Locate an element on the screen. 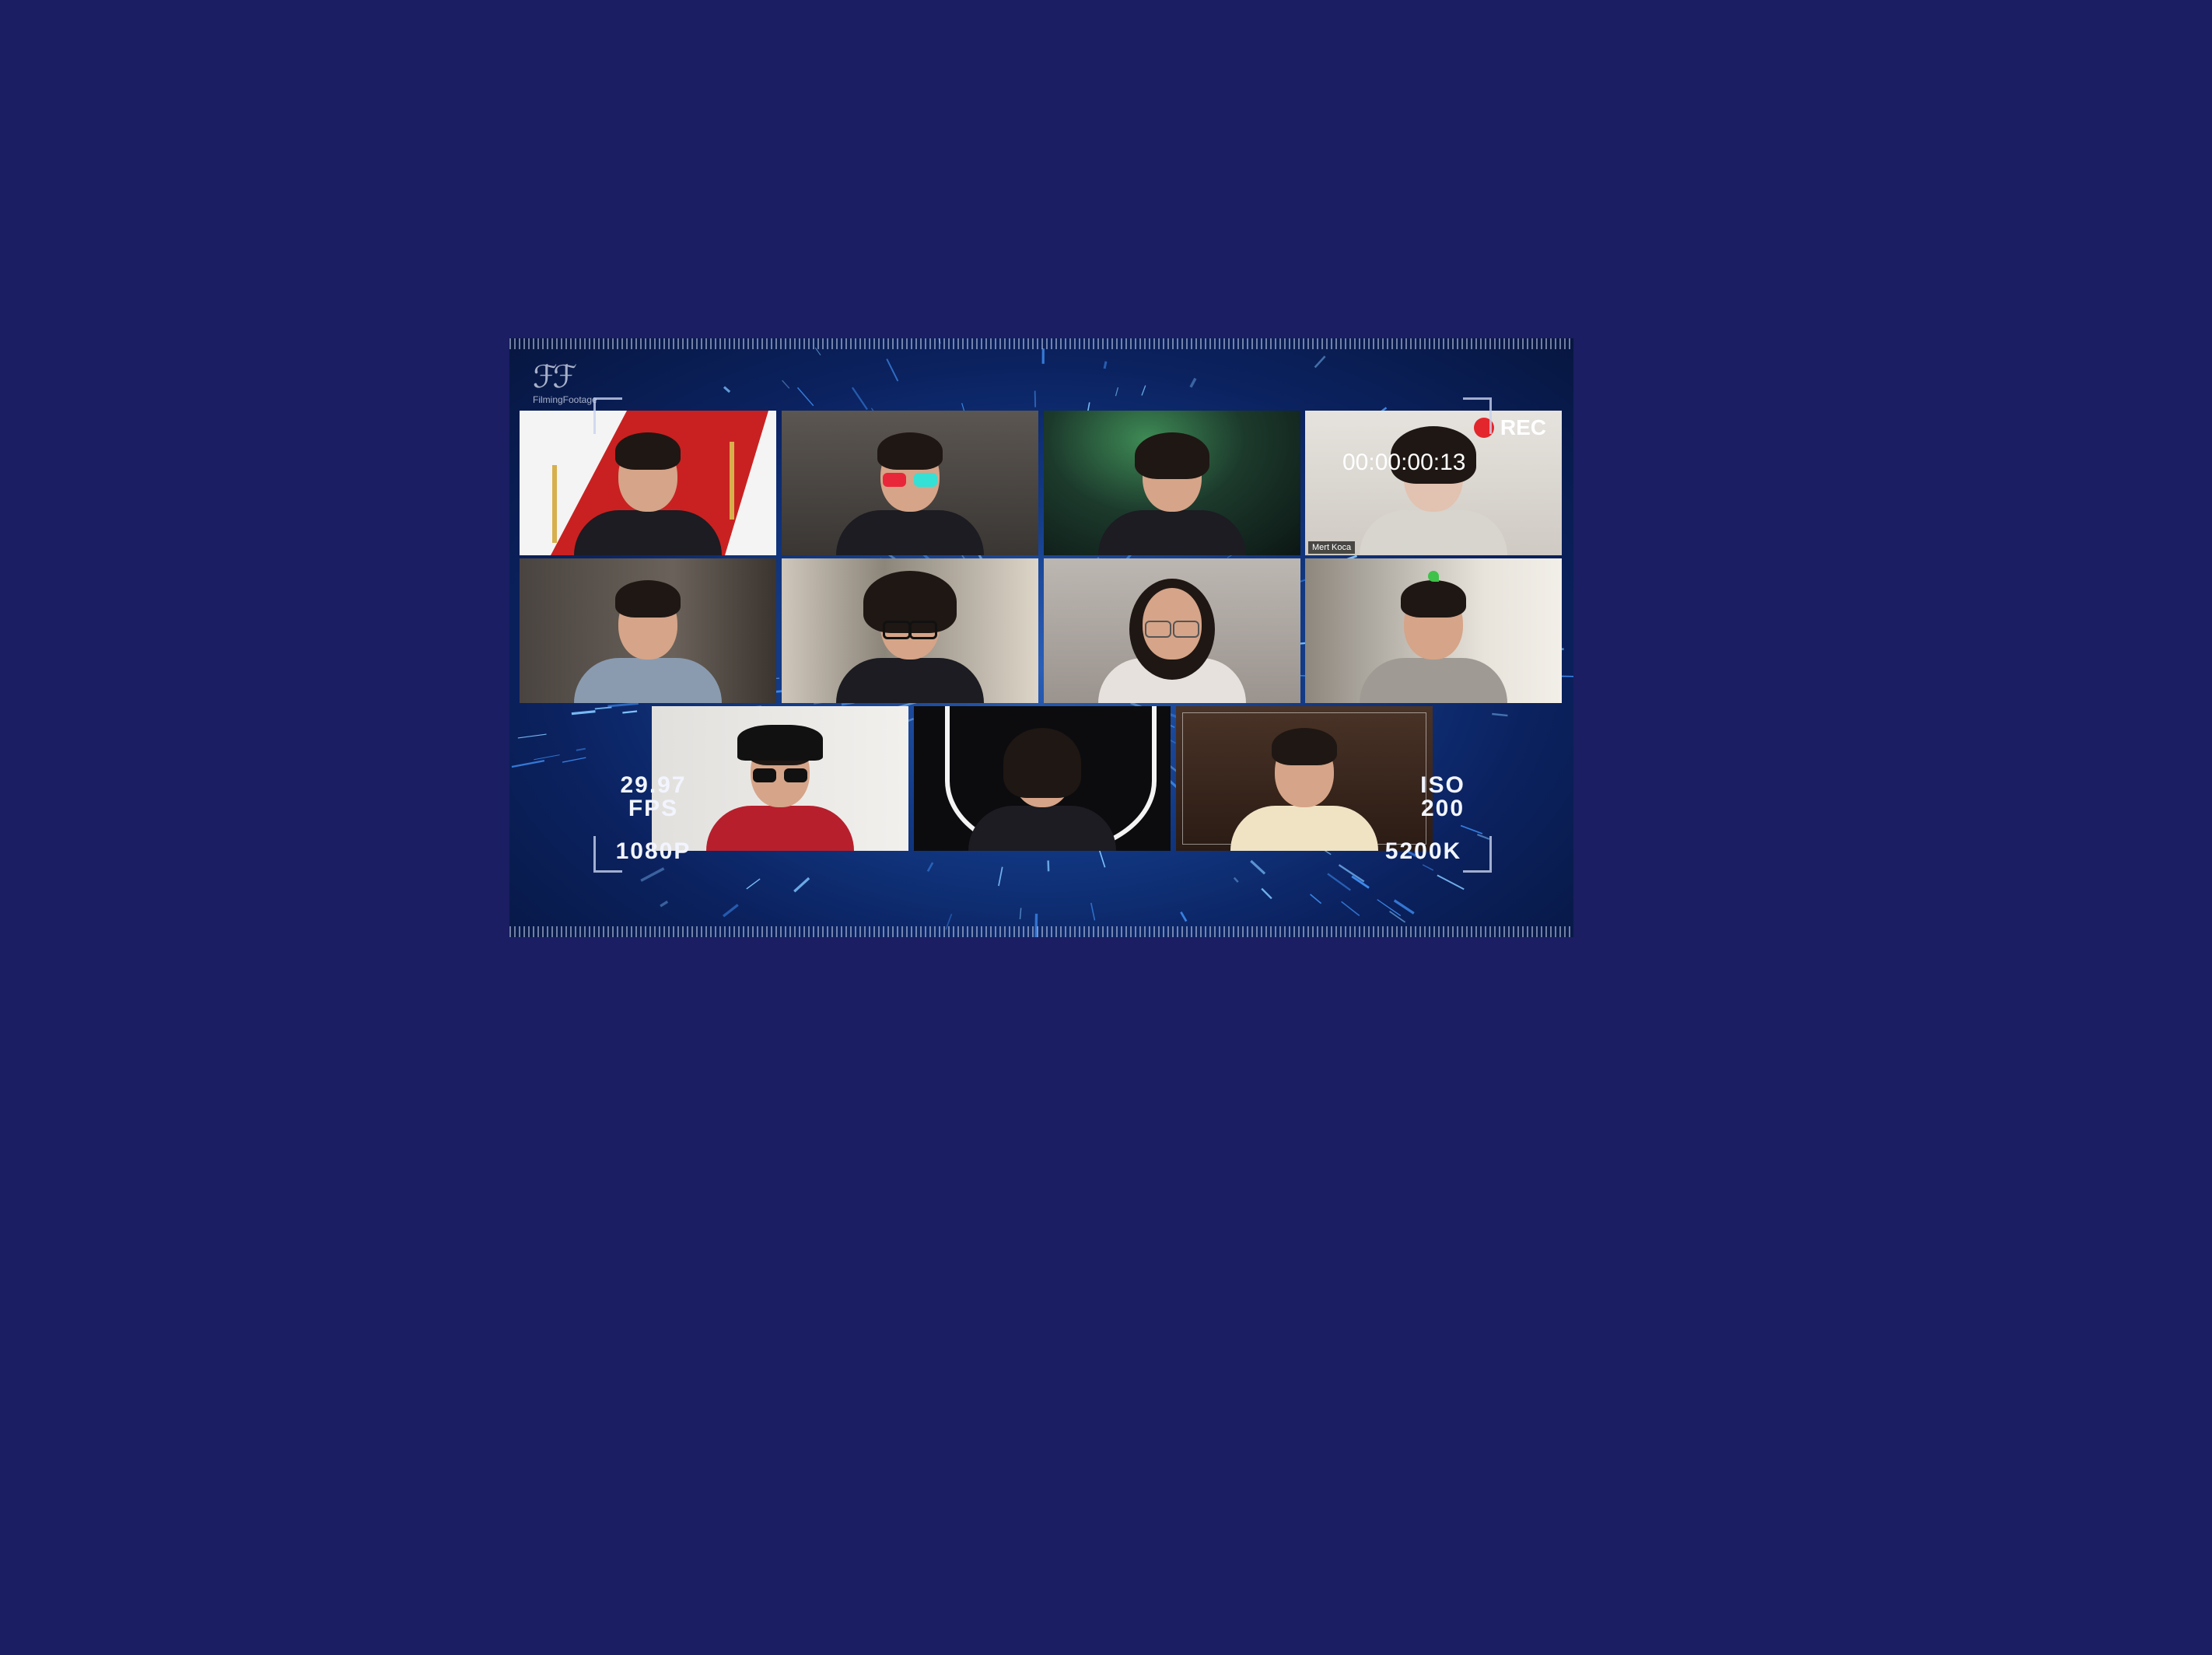 The width and height of the screenshot is (2212, 1655). participant-tile-active-speaker: REC 00:00:00:13 Mert Koca is located at coordinates (1433, 483).